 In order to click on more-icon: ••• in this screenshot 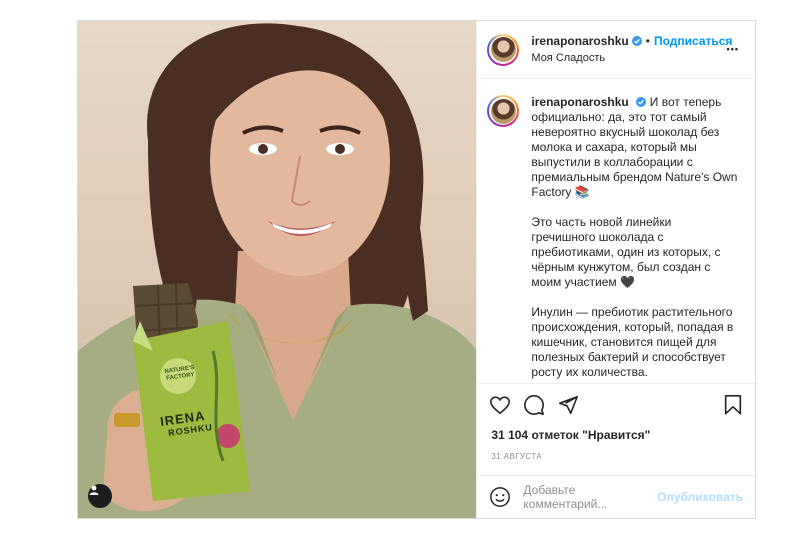, I will do `click(732, 49)`.